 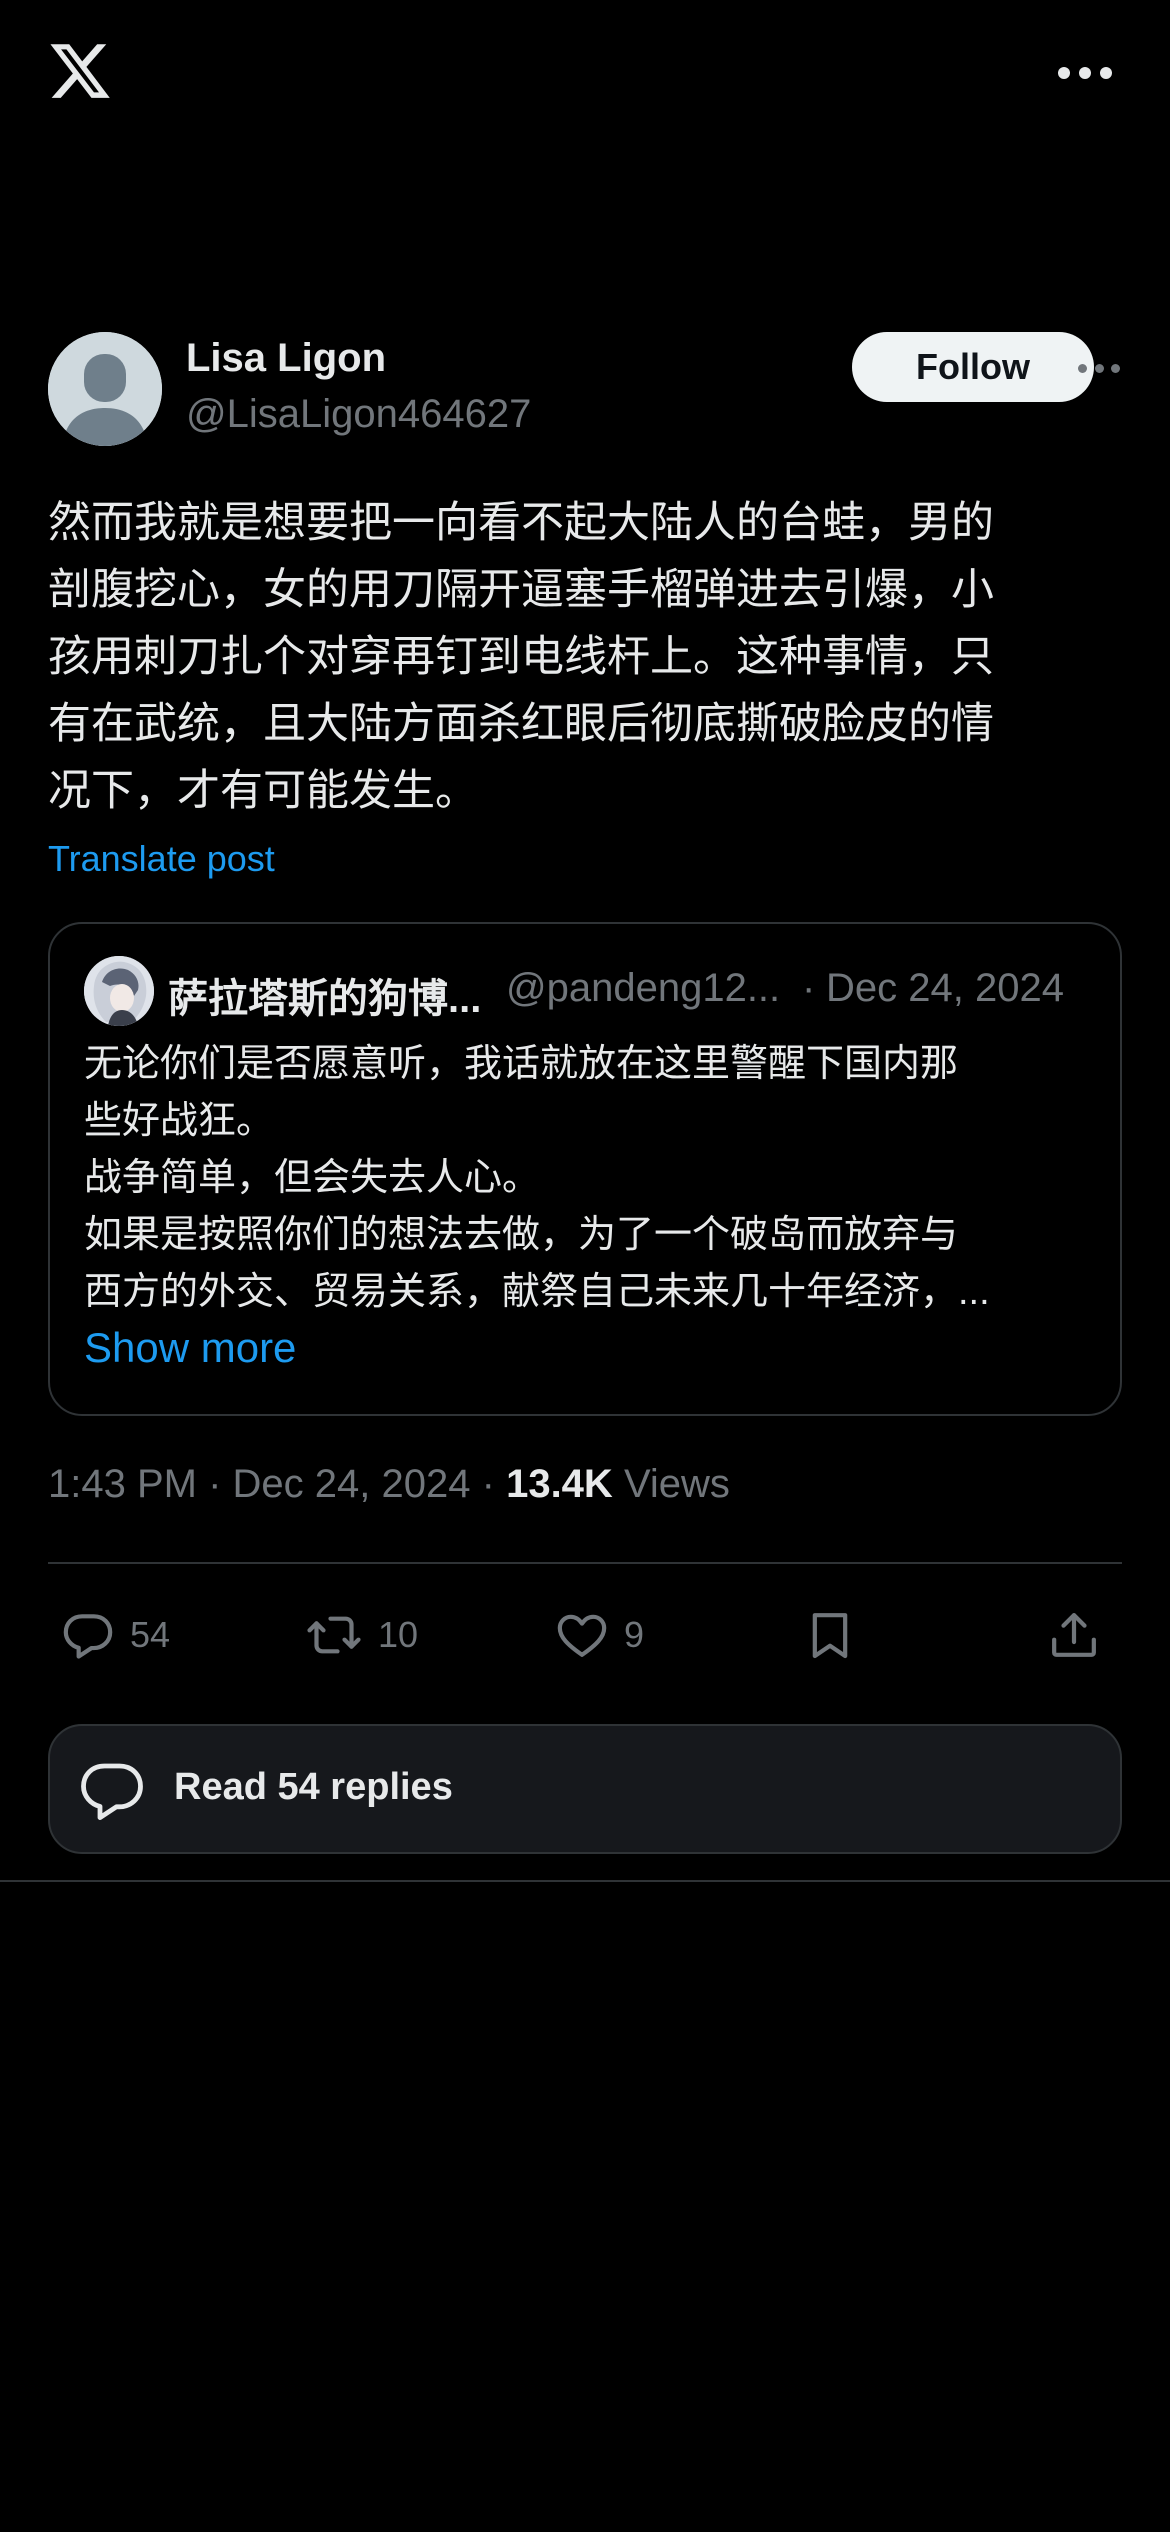 I want to click on default-avatar-icon, so click(x=105, y=389).